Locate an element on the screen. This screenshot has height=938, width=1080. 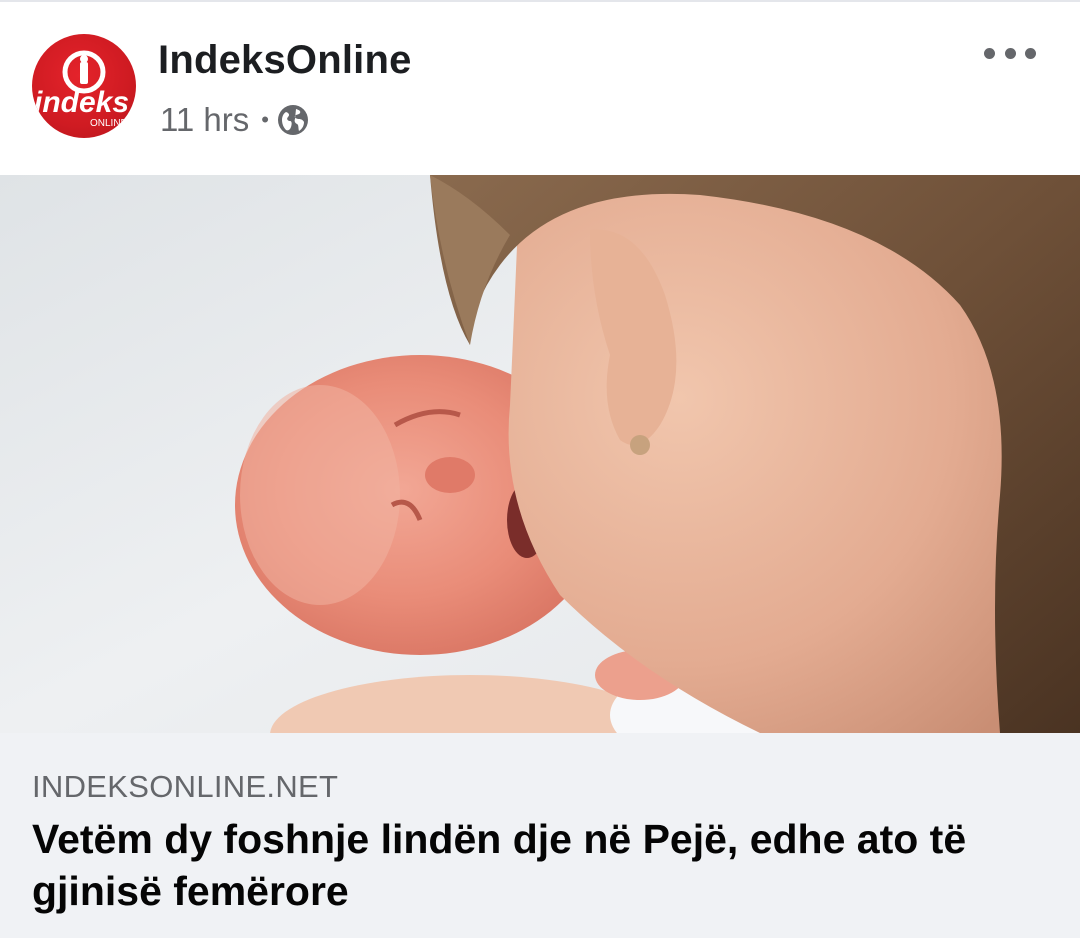
globe-icon is located at coordinates (293, 120).